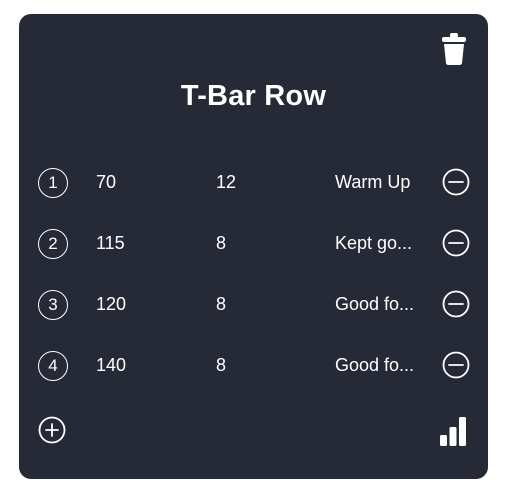  Describe the element at coordinates (110, 243) in the screenshot. I see `set-weight: 115` at that location.